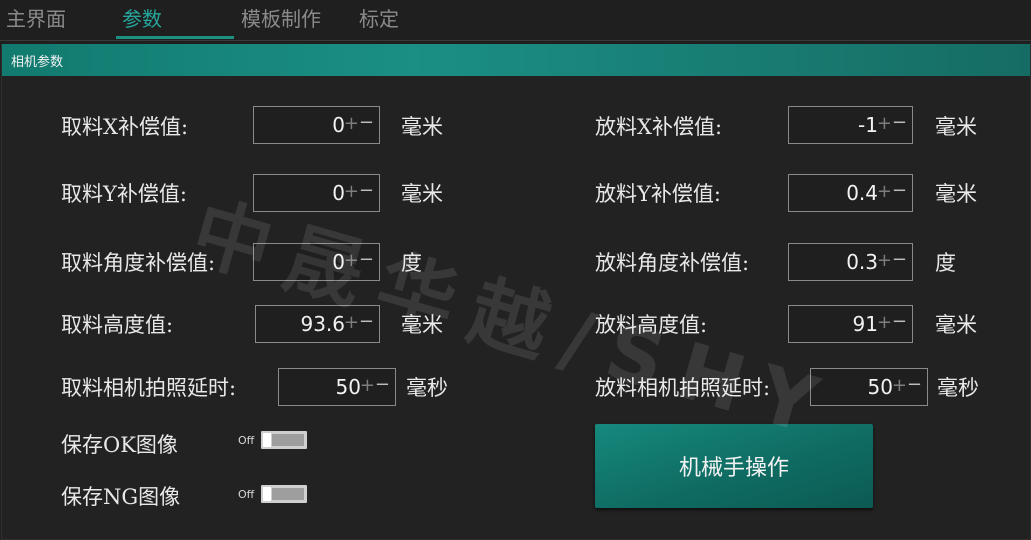 This screenshot has height=540, width=1031. What do you see at coordinates (149, 388) in the screenshot?
I see `pick-camera-delay-label: 取料相机拍照延时:` at bounding box center [149, 388].